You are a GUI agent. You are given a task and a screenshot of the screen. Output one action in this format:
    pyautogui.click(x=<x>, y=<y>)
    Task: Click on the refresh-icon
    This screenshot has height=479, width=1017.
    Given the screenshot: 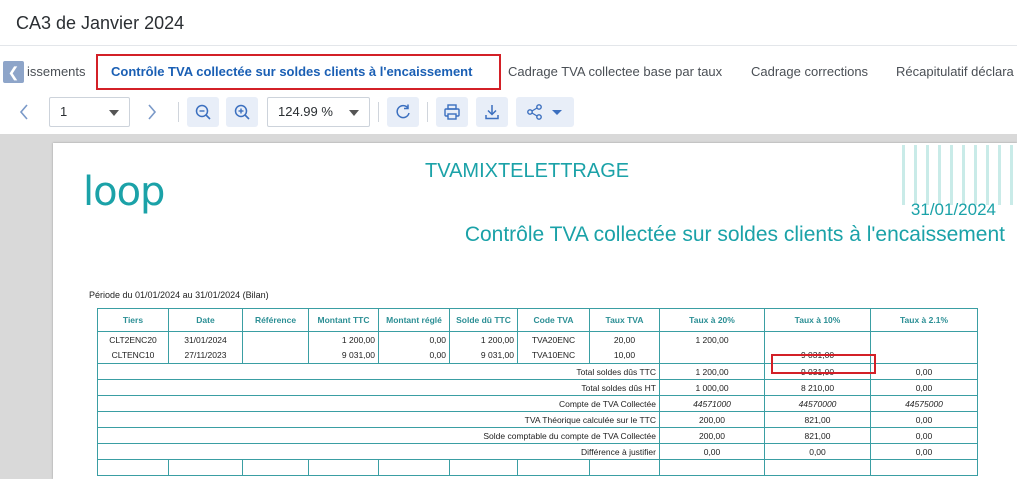 What is the action you would take?
    pyautogui.click(x=403, y=111)
    